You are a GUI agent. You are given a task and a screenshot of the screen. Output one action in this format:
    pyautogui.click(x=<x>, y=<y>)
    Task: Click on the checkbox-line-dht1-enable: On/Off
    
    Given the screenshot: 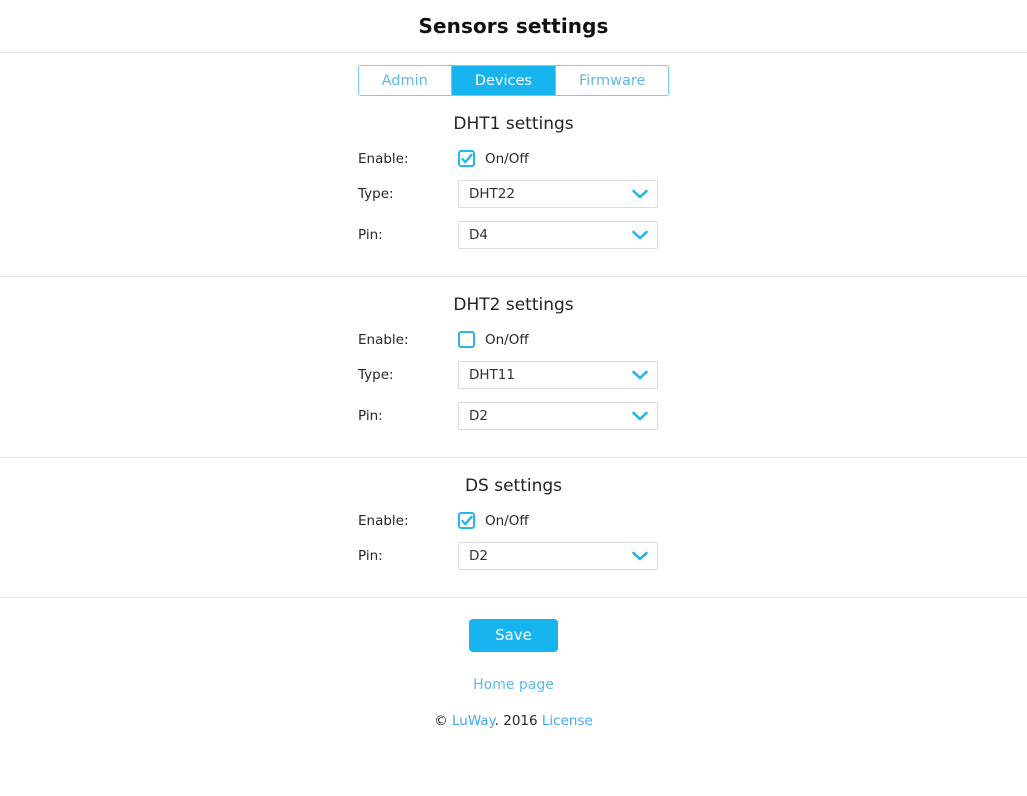 What is the action you would take?
    pyautogui.click(x=493, y=158)
    